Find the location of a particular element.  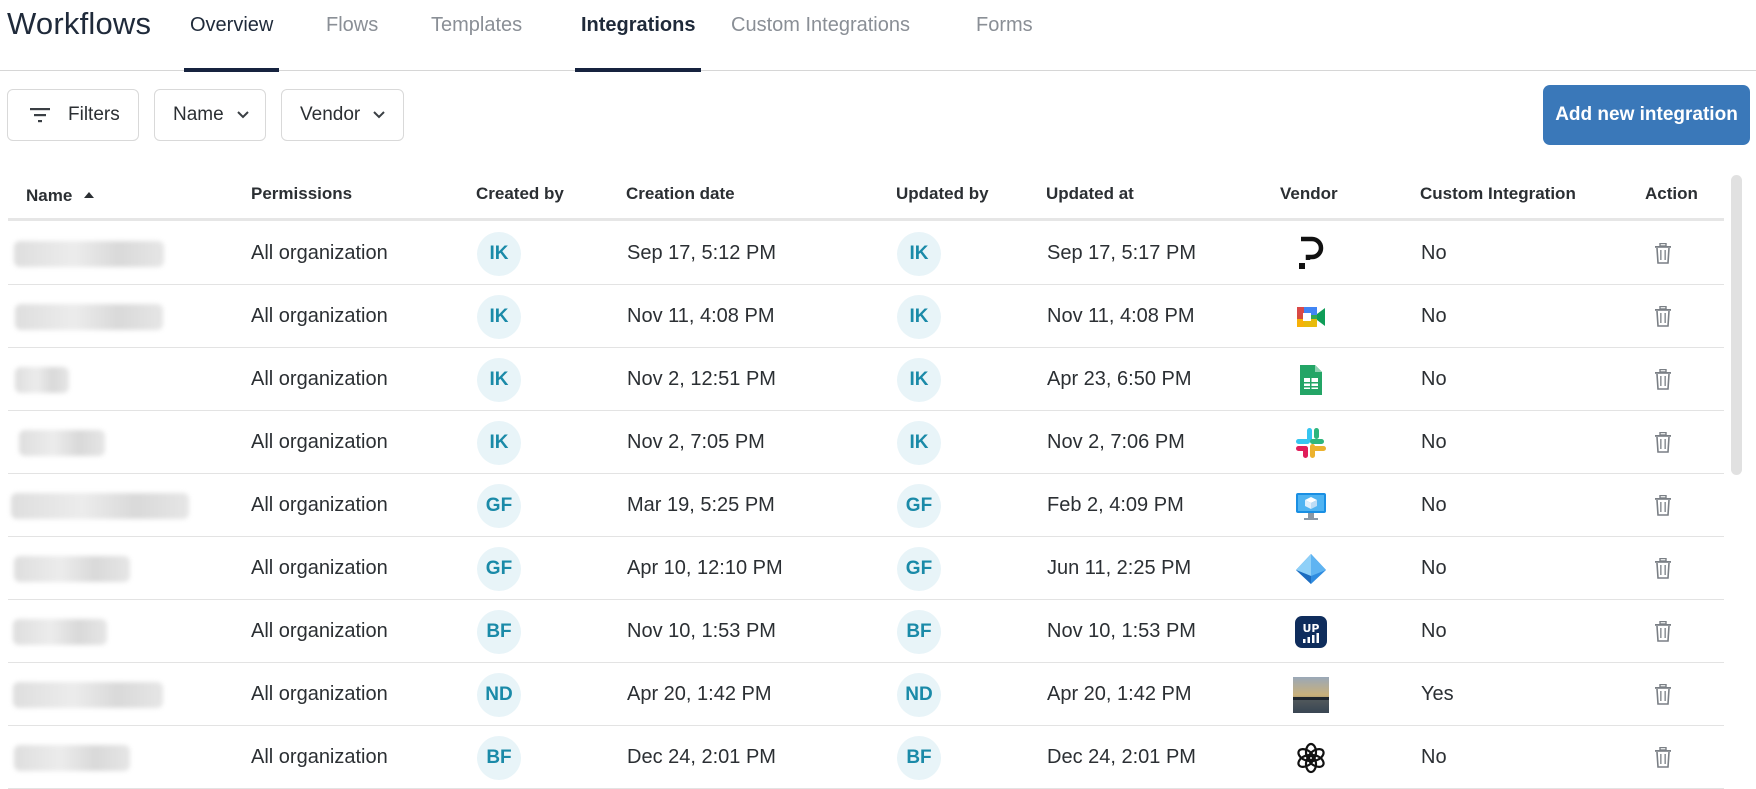

tab-overview: Overview is located at coordinates (232, 43).